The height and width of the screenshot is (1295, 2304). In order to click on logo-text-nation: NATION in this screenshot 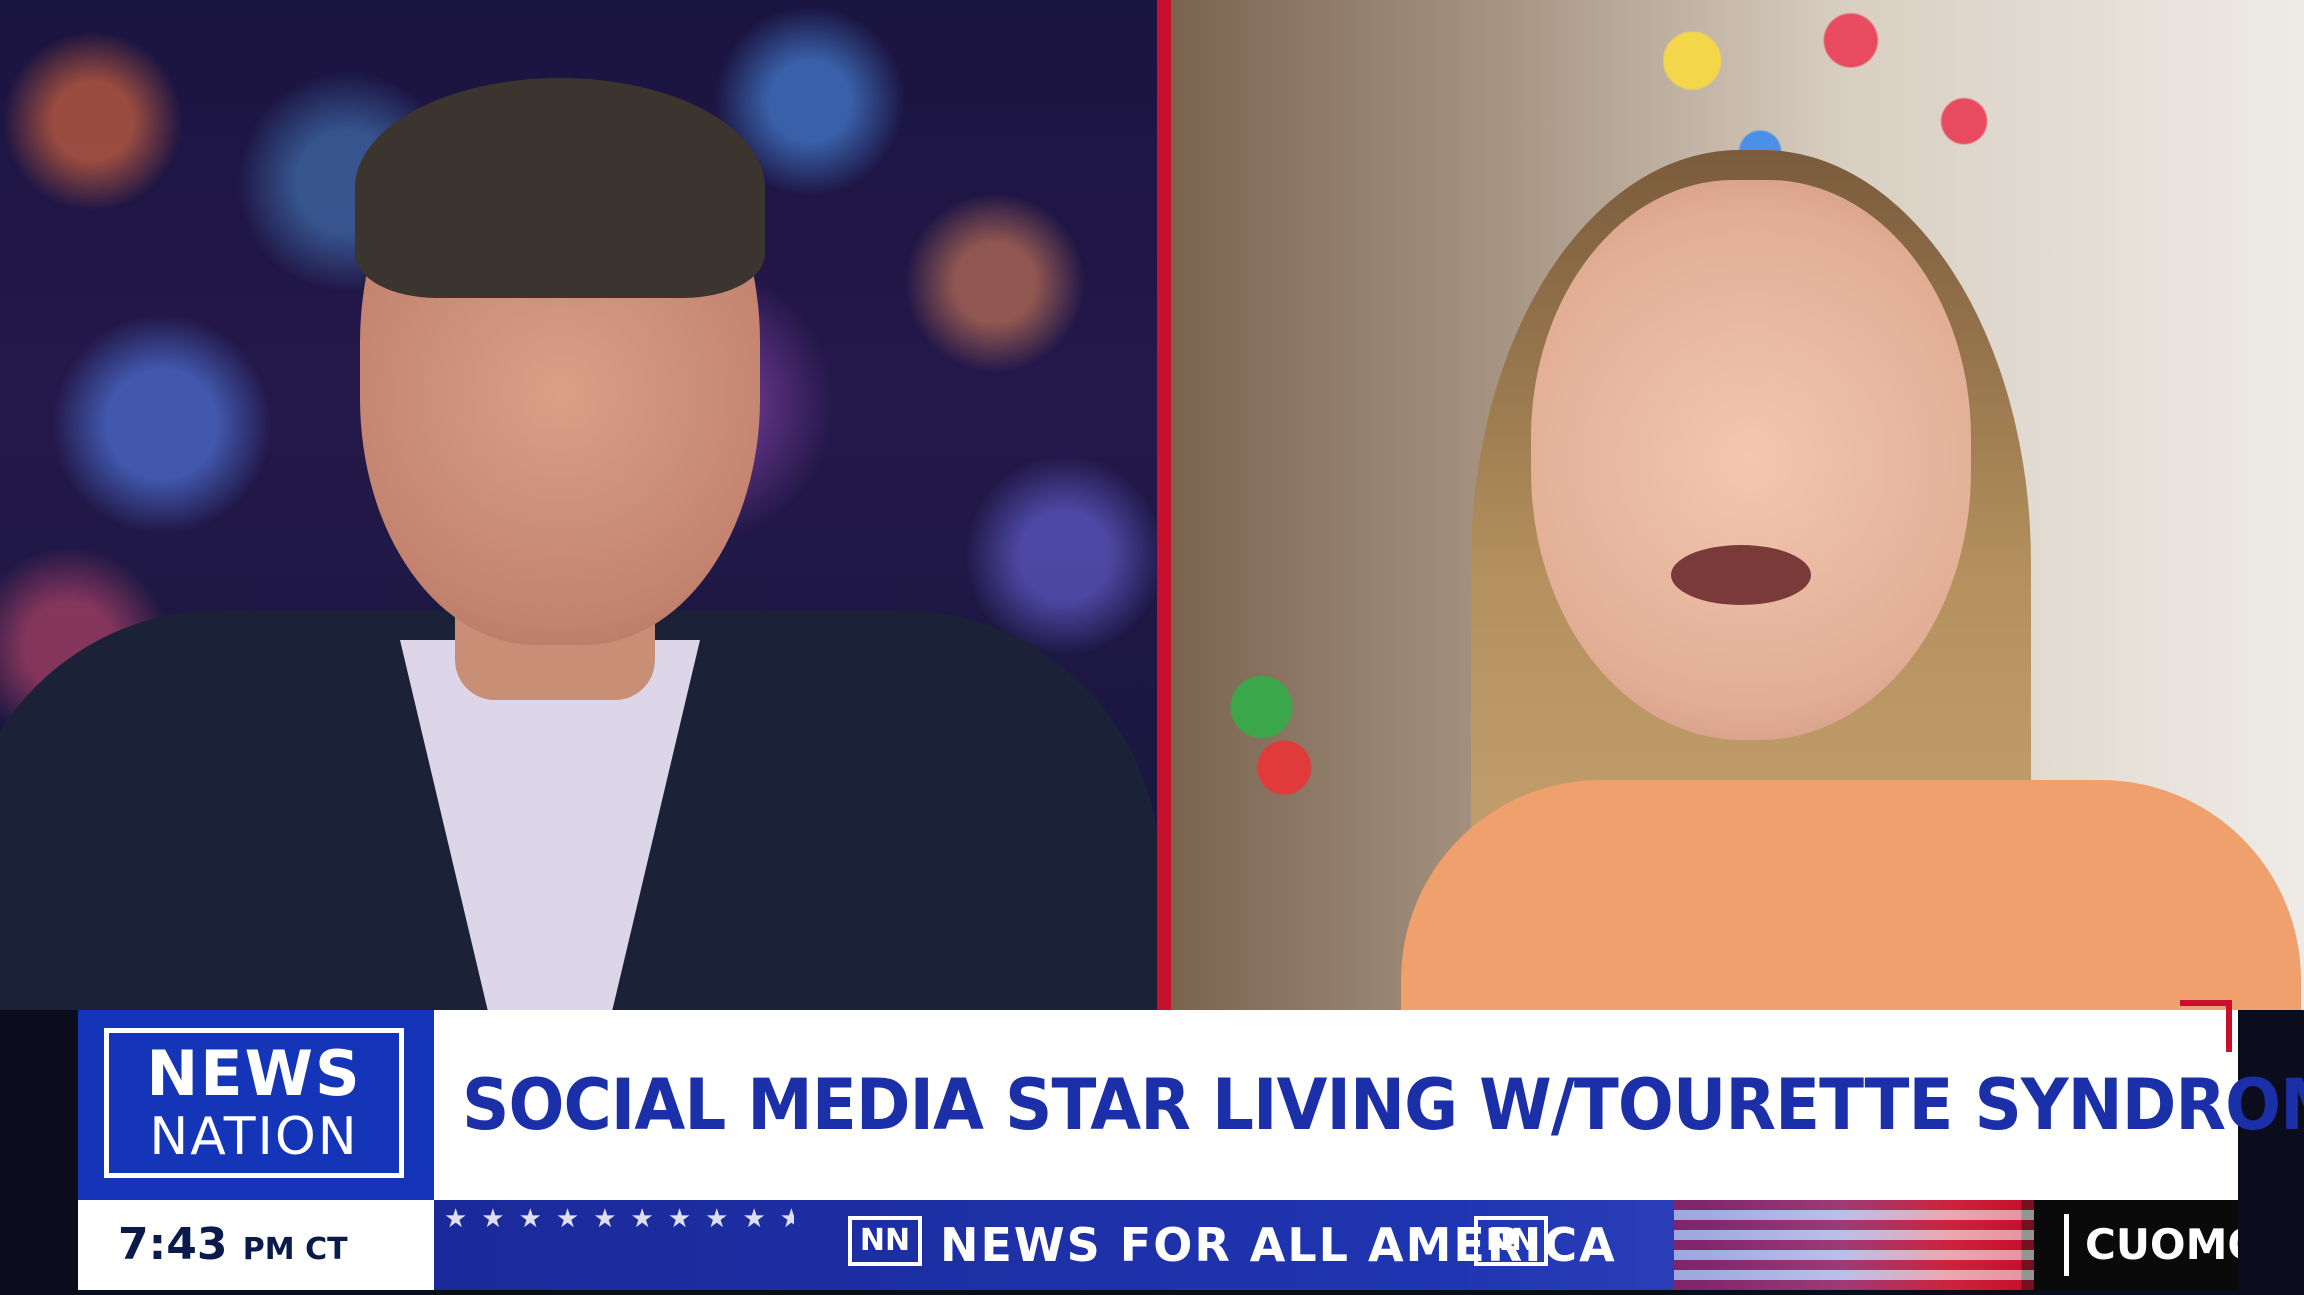, I will do `click(254, 1137)`.